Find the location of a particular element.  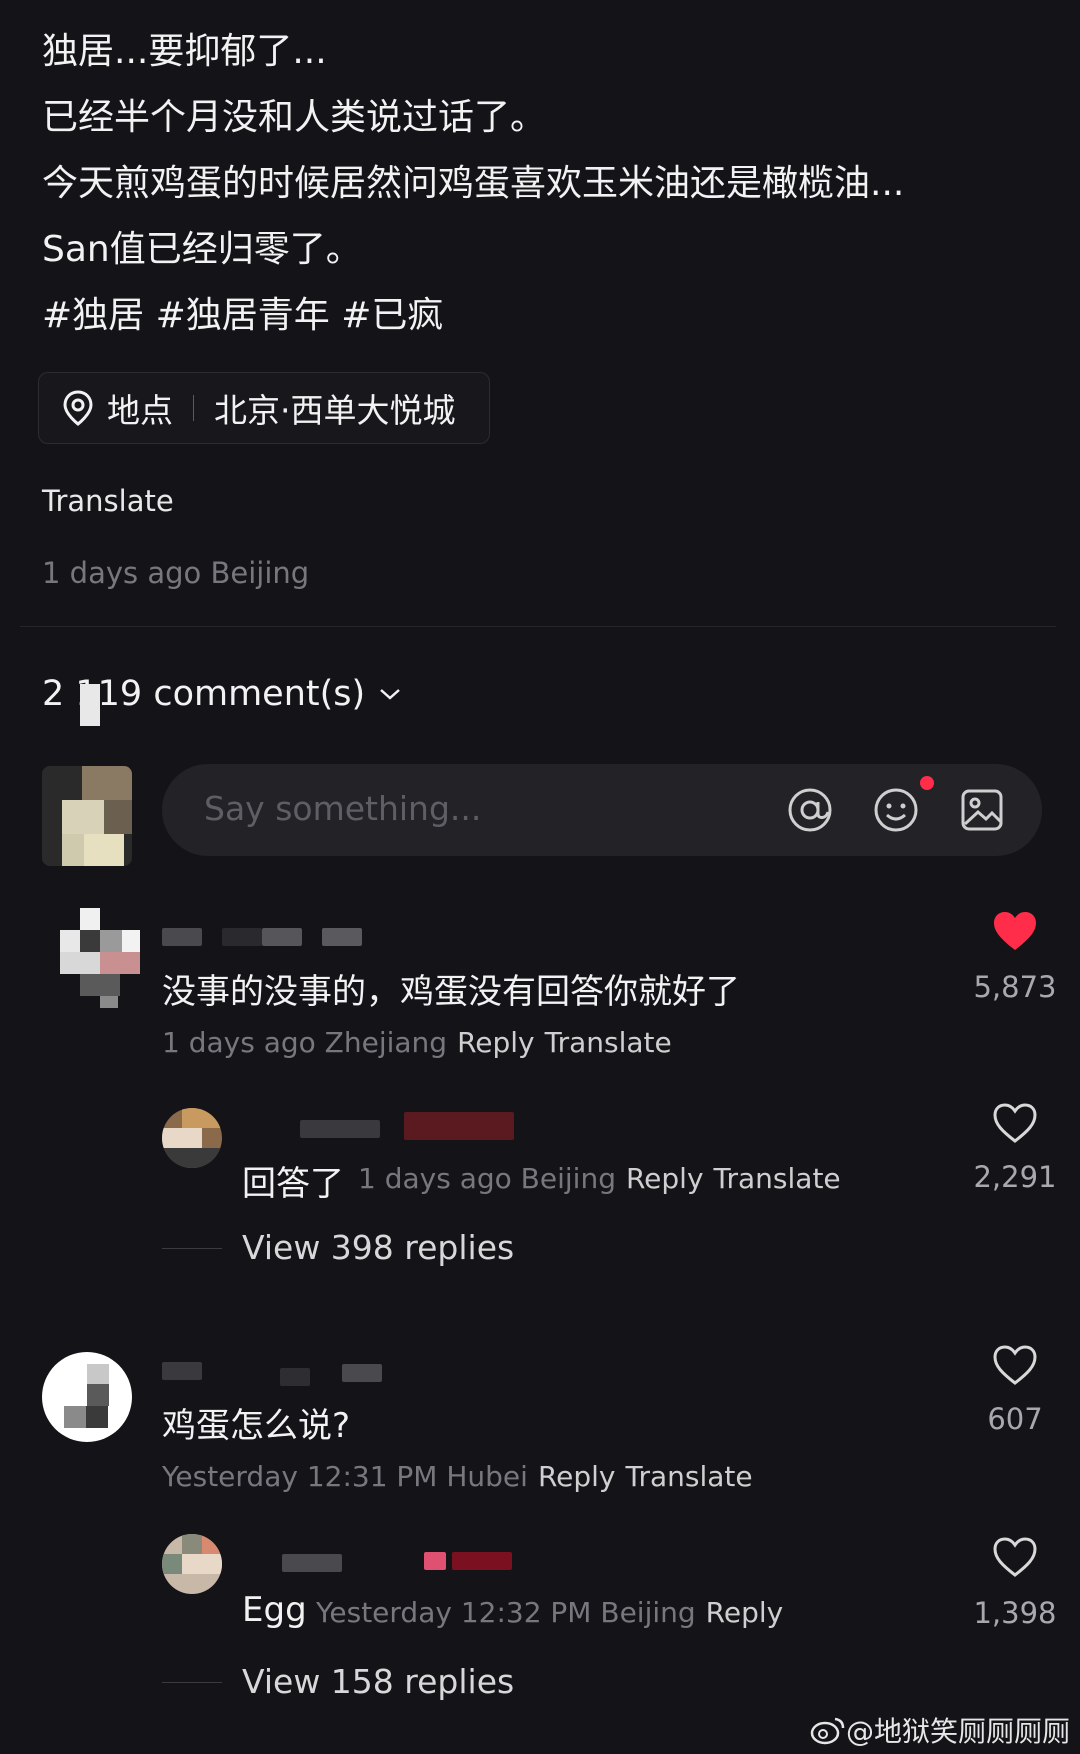

post-line-2: 已经半个月没和人类说过话了。 is located at coordinates (294, 117).